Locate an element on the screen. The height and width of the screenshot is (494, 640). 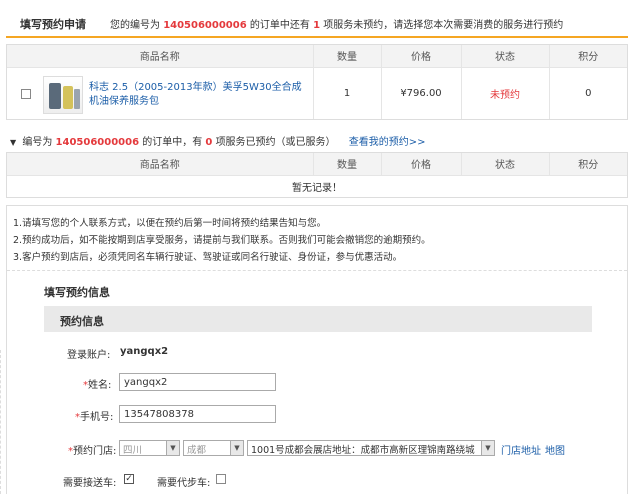
product-cell: 科志 2.5（2005-2013年款）美孚5W30全合成机油保养服务包 is located at coordinates (160, 92).